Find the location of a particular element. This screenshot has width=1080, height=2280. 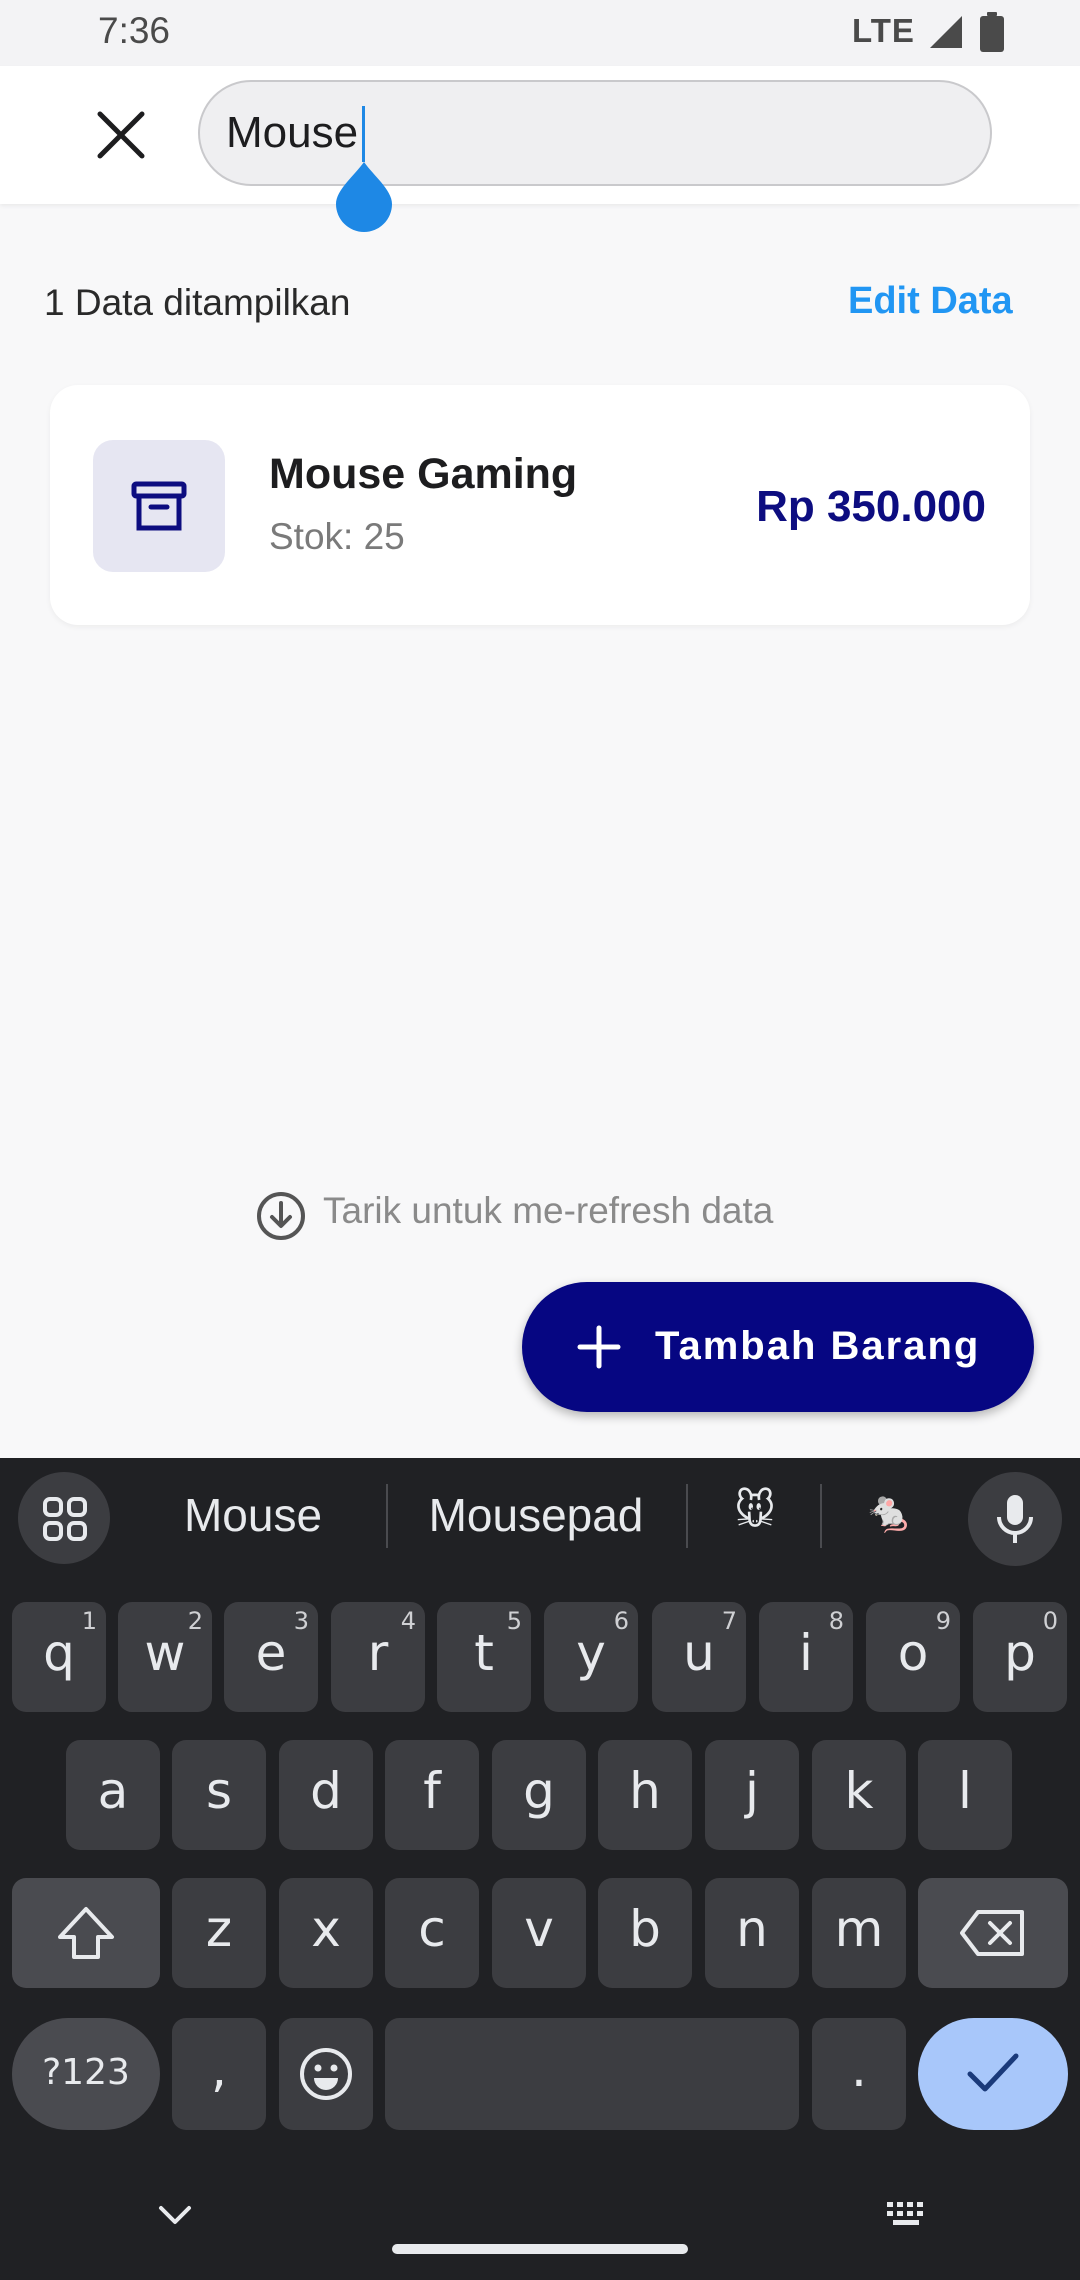

suggestion-2: Mousepad is located at coordinates (536, 1515).